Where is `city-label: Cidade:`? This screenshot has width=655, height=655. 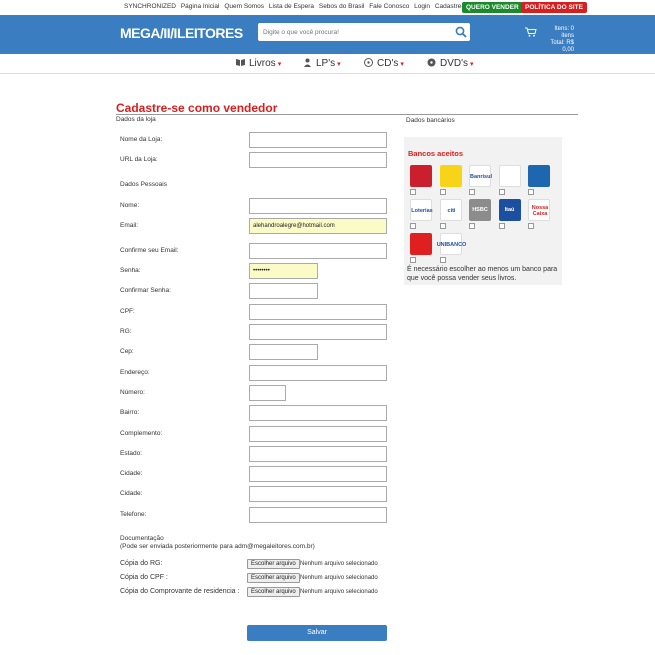 city-label: Cidade: is located at coordinates (131, 473).